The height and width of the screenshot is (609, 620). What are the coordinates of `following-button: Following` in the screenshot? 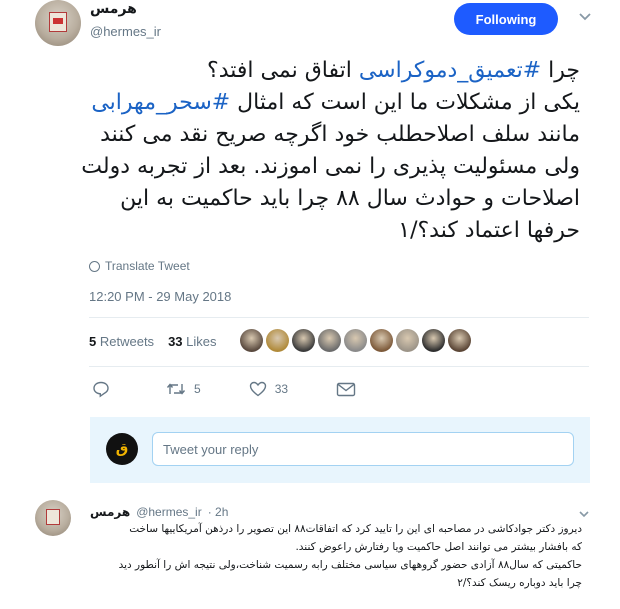 It's located at (506, 19).